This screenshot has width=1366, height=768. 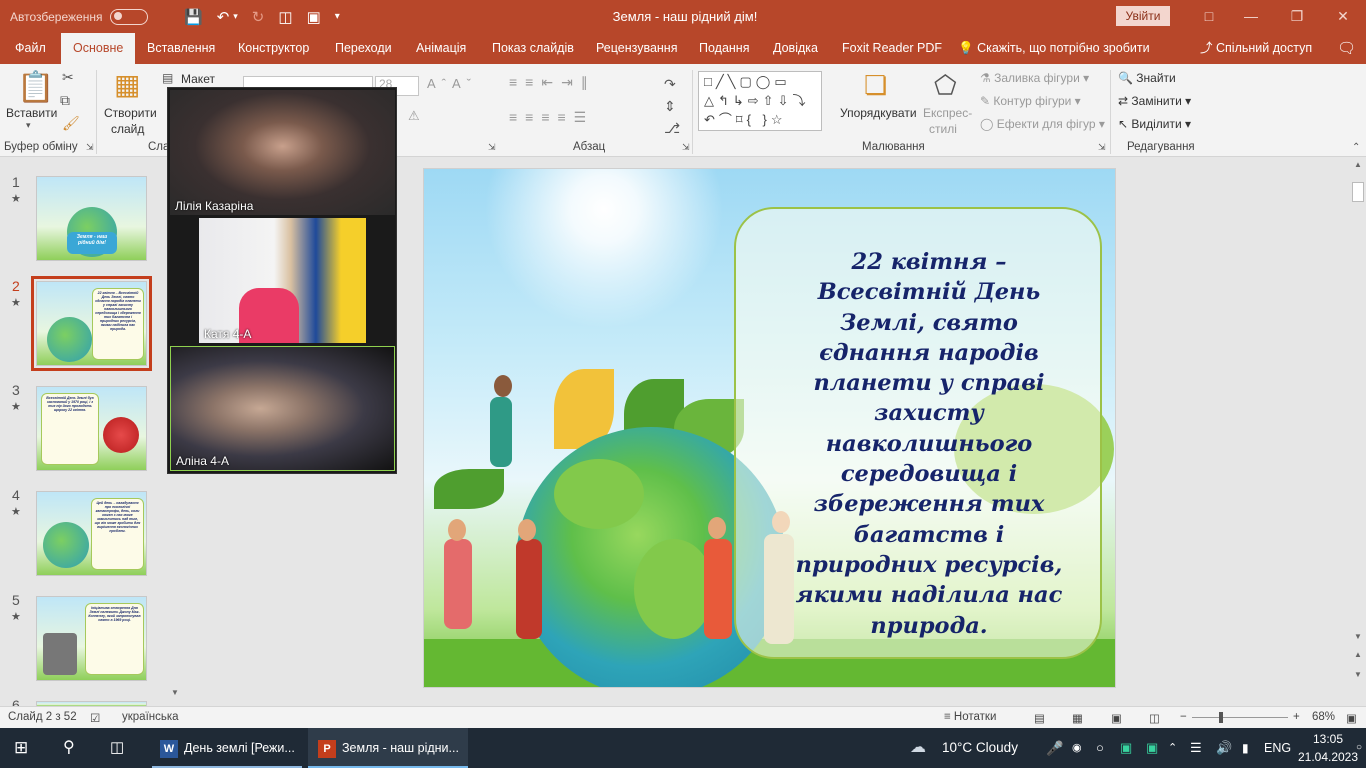 What do you see at coordinates (235, 16) in the screenshot?
I see `undo-dropdown-icon: ▾` at bounding box center [235, 16].